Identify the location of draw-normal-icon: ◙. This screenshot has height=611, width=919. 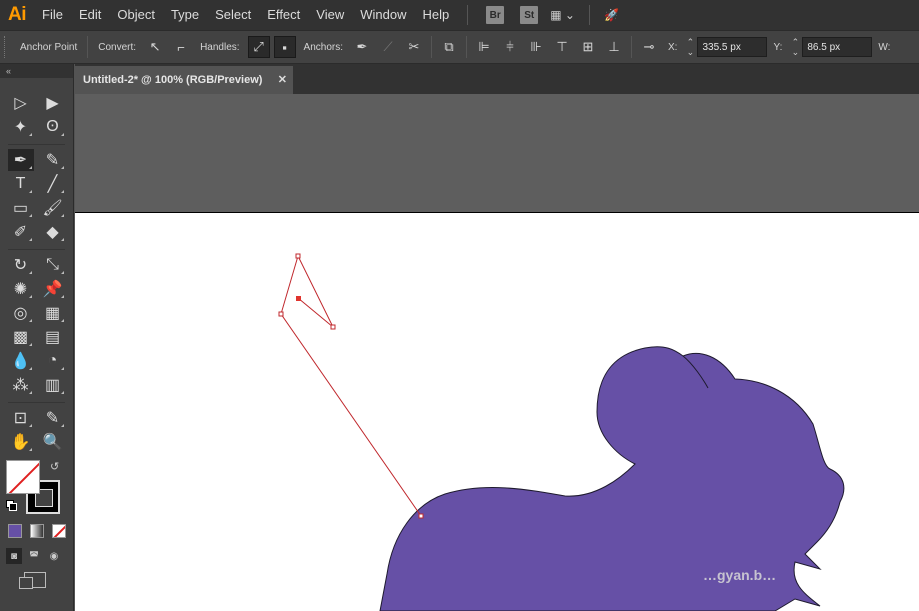
(14, 556).